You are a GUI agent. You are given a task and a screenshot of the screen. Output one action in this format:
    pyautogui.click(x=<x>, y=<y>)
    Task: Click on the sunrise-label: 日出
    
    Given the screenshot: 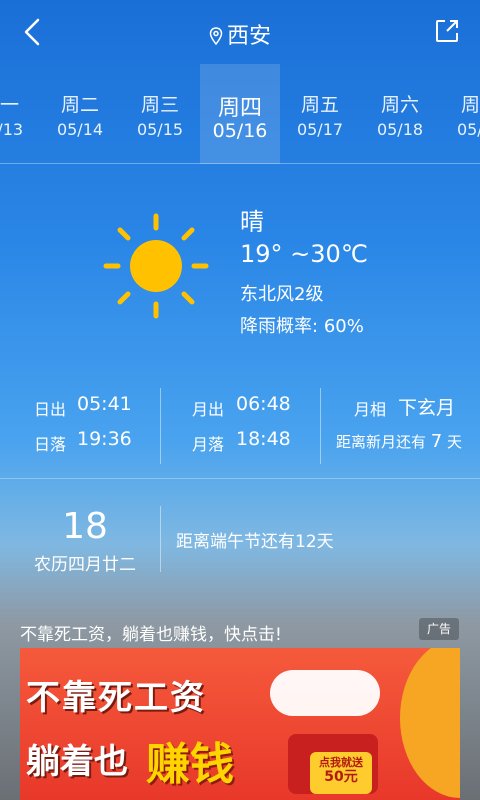 What is the action you would take?
    pyautogui.click(x=50, y=409)
    